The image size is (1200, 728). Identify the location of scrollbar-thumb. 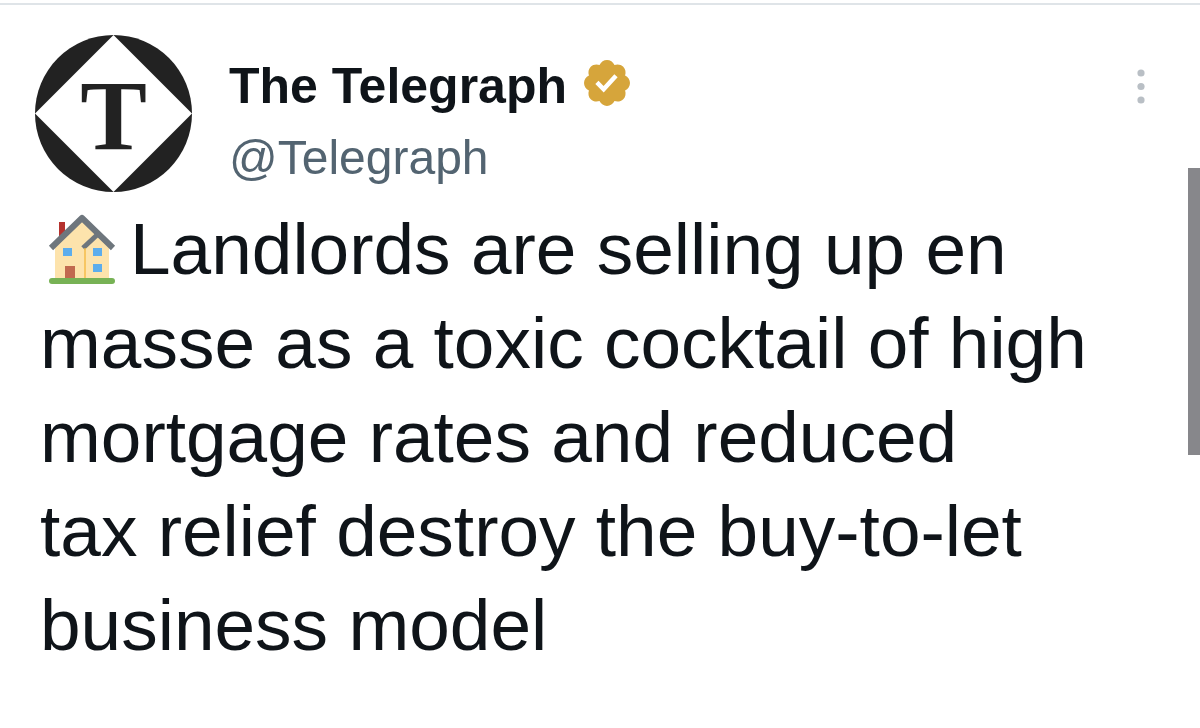
(1194, 311).